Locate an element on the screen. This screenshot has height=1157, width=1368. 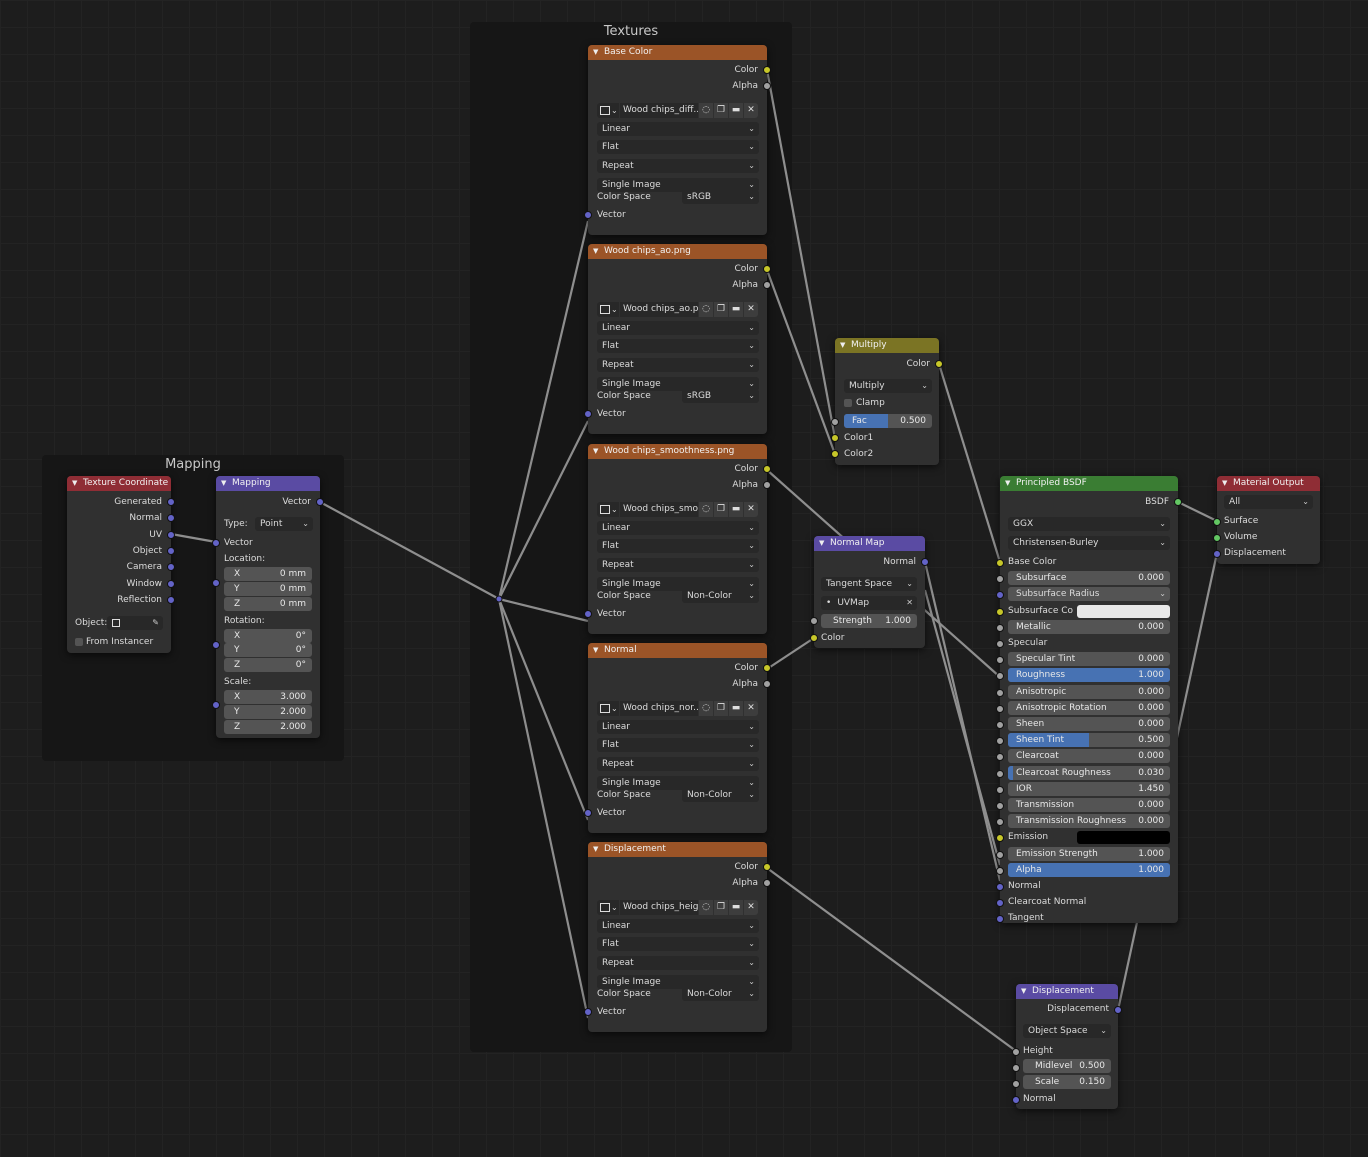
node-mapping-header: ▼ Mapping is located at coordinates (268, 483).